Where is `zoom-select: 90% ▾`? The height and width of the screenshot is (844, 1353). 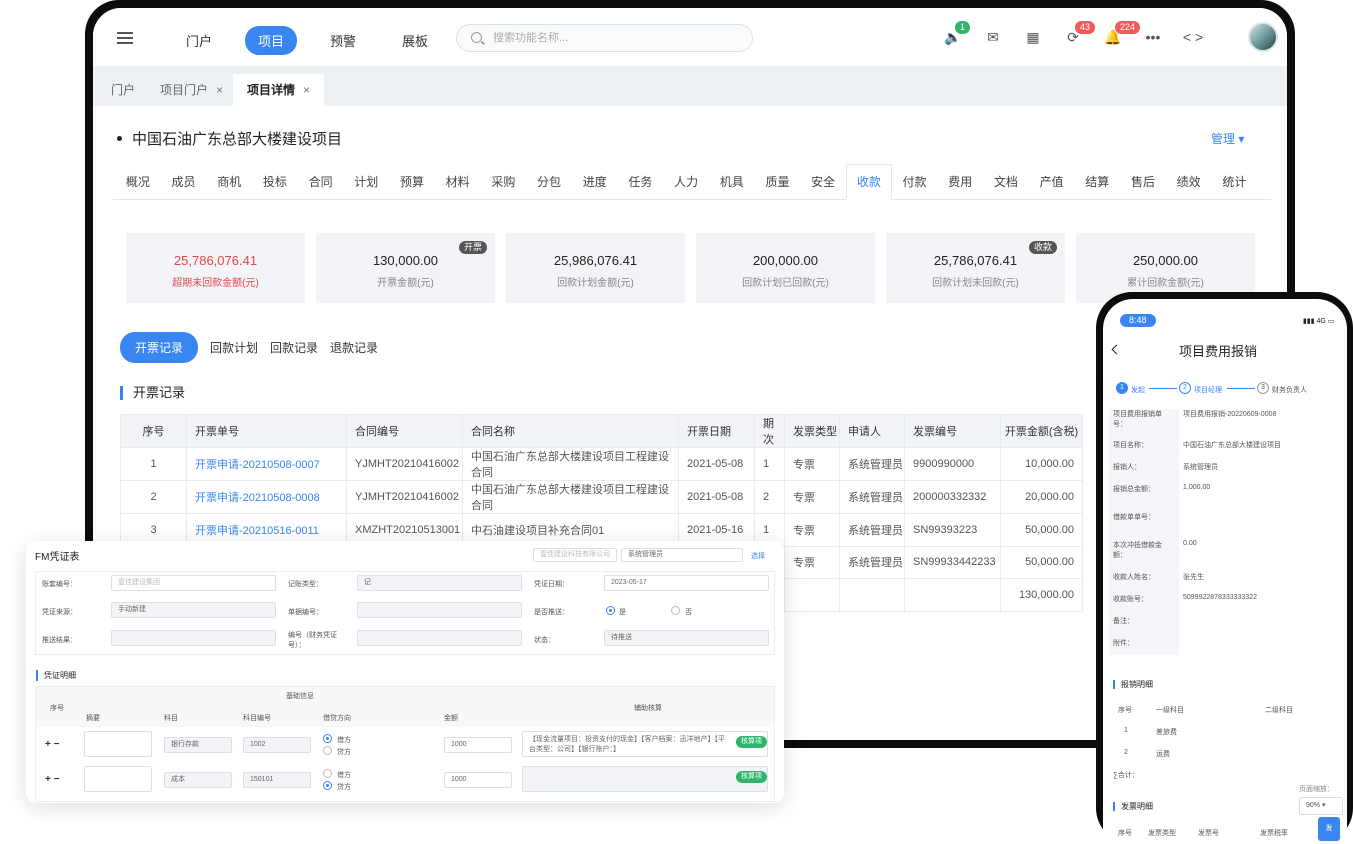 zoom-select: 90% ▾ is located at coordinates (1321, 806).